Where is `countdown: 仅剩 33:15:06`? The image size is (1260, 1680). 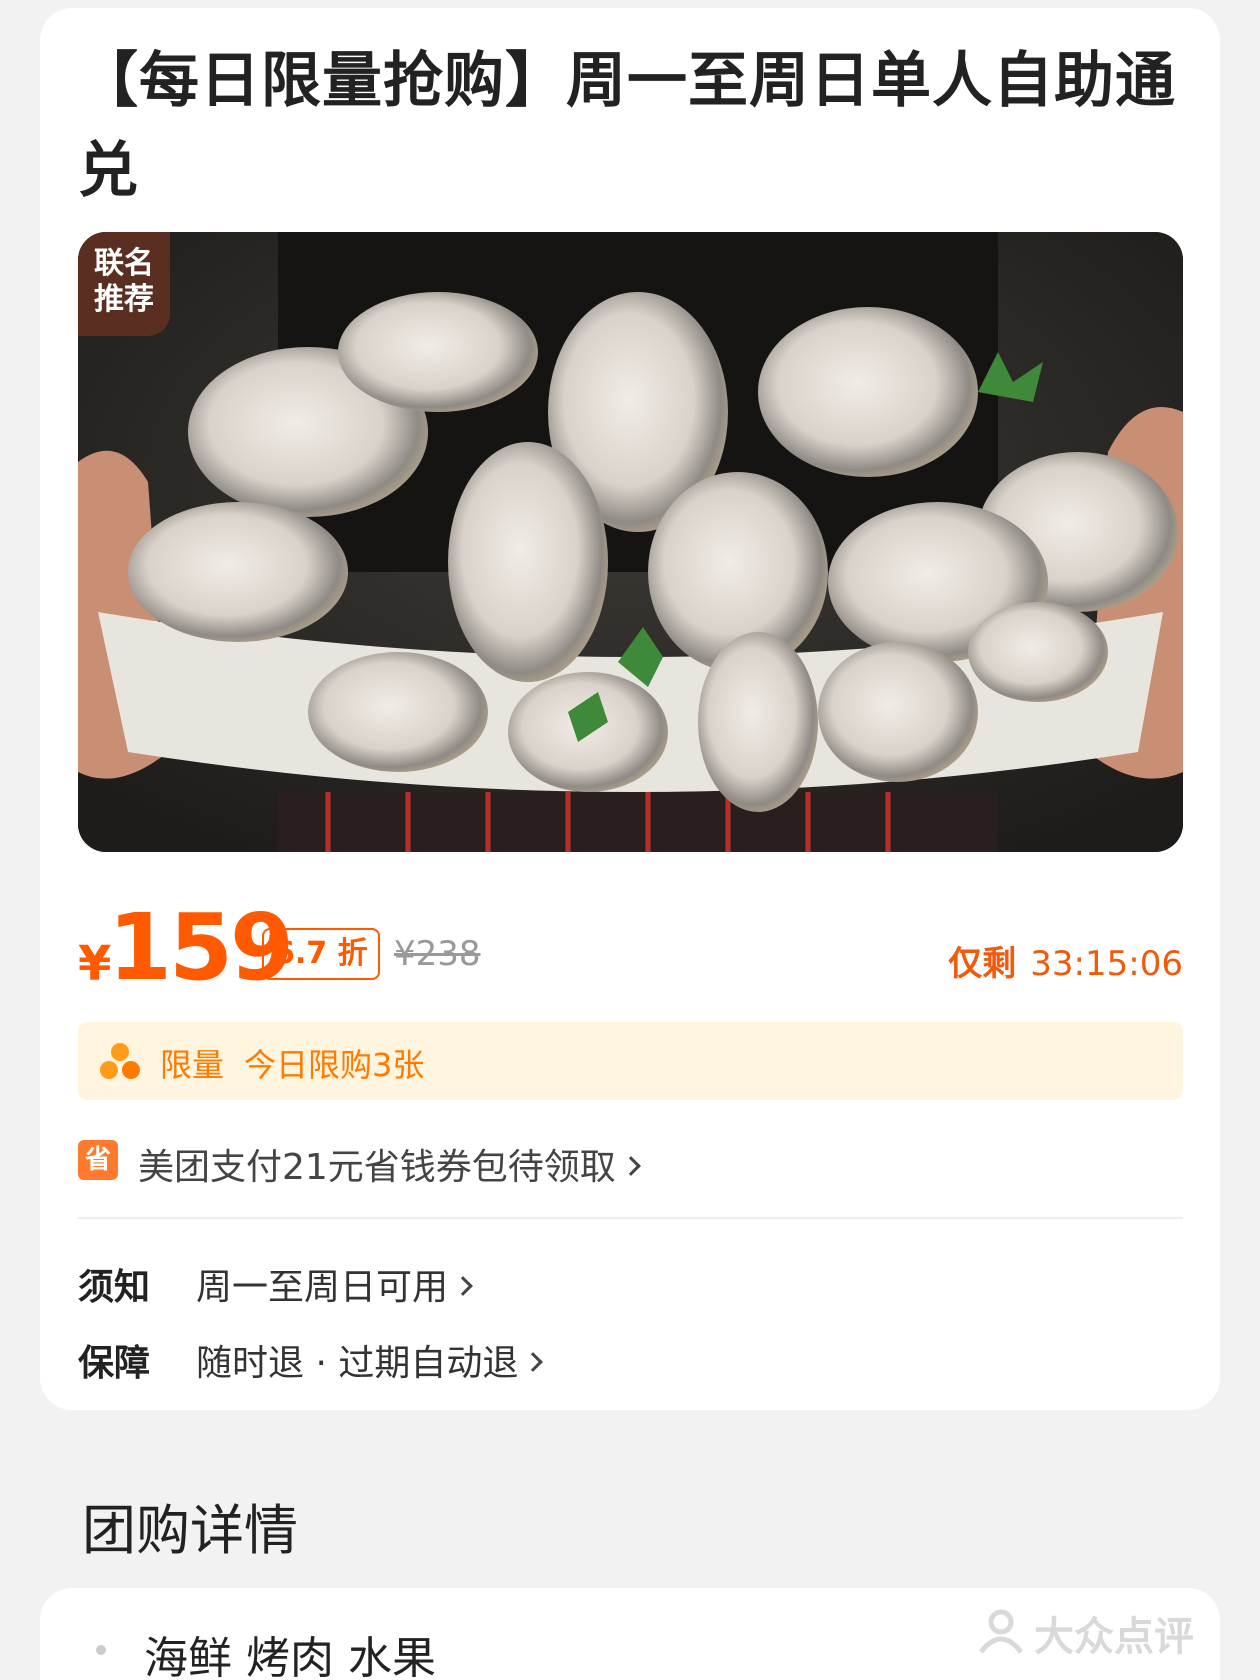
countdown: 仅剩 33:15:06 is located at coordinates (1065, 960).